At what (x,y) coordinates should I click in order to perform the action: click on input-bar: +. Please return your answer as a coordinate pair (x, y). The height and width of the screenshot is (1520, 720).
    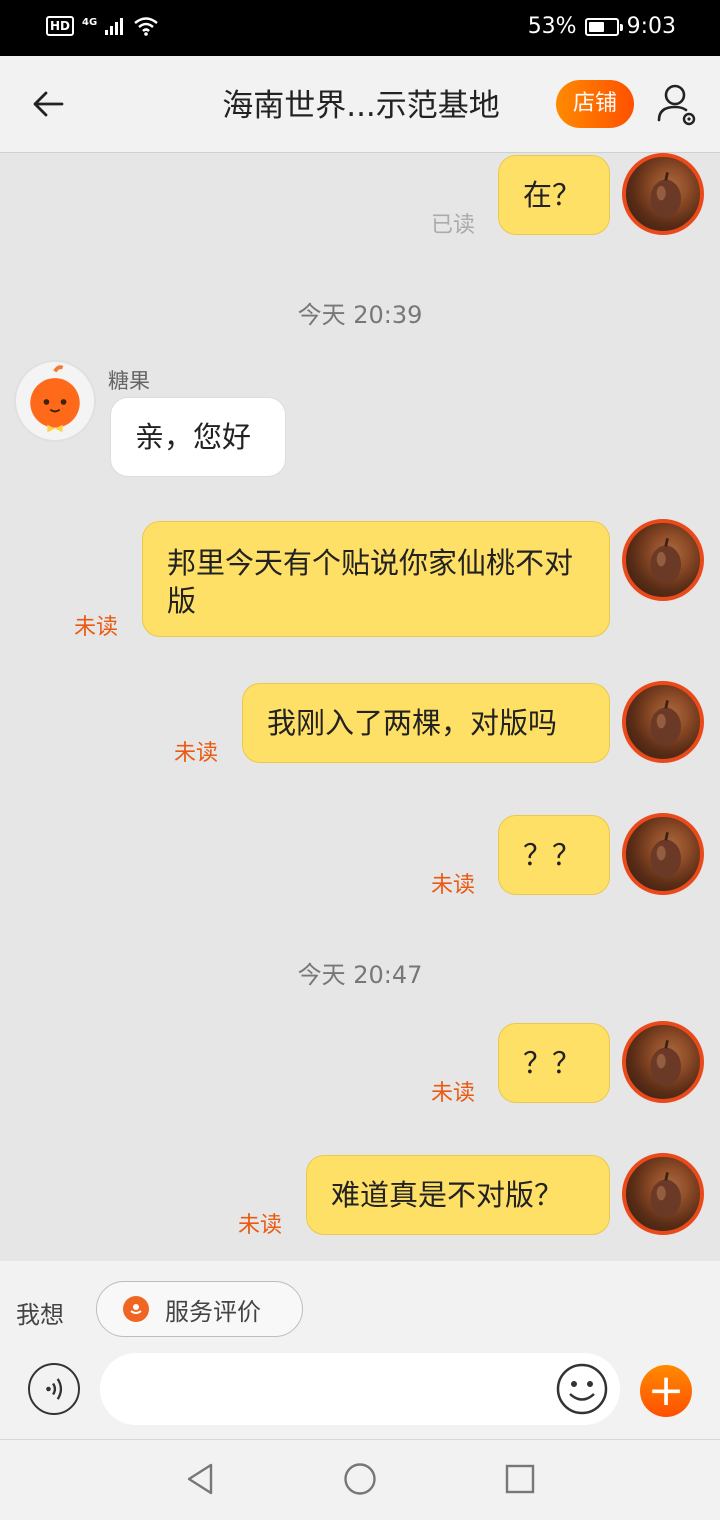
    Looking at the image, I should click on (360, 1394).